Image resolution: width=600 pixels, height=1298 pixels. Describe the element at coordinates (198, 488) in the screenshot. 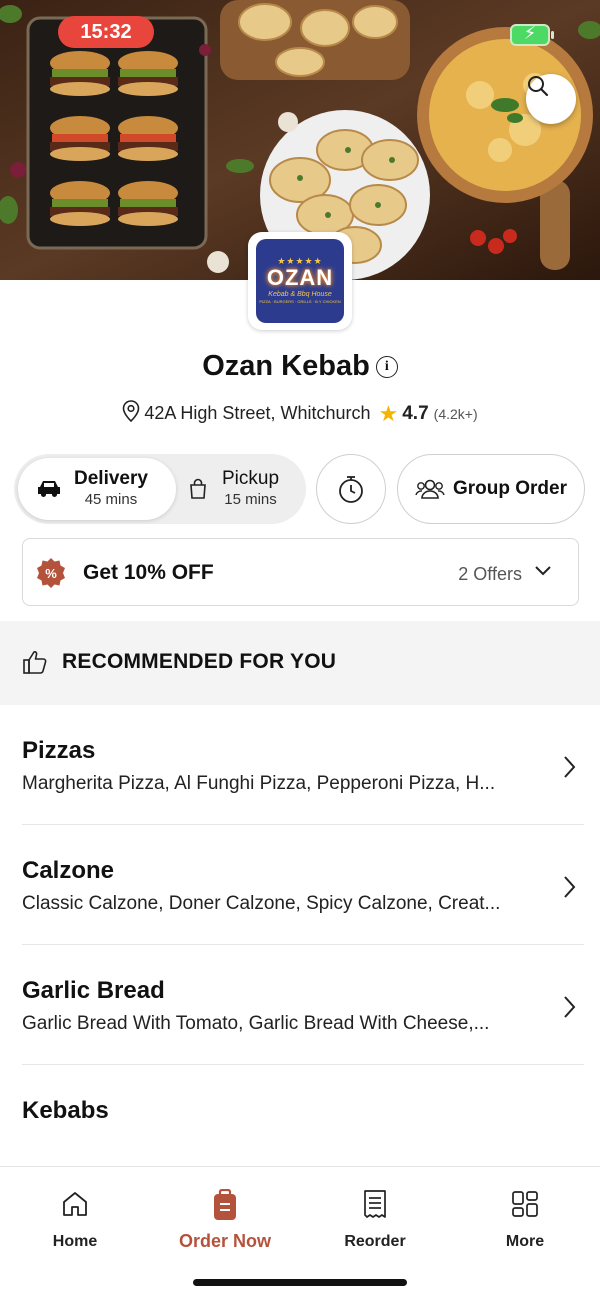

I see `shopping-bag-icon` at that location.